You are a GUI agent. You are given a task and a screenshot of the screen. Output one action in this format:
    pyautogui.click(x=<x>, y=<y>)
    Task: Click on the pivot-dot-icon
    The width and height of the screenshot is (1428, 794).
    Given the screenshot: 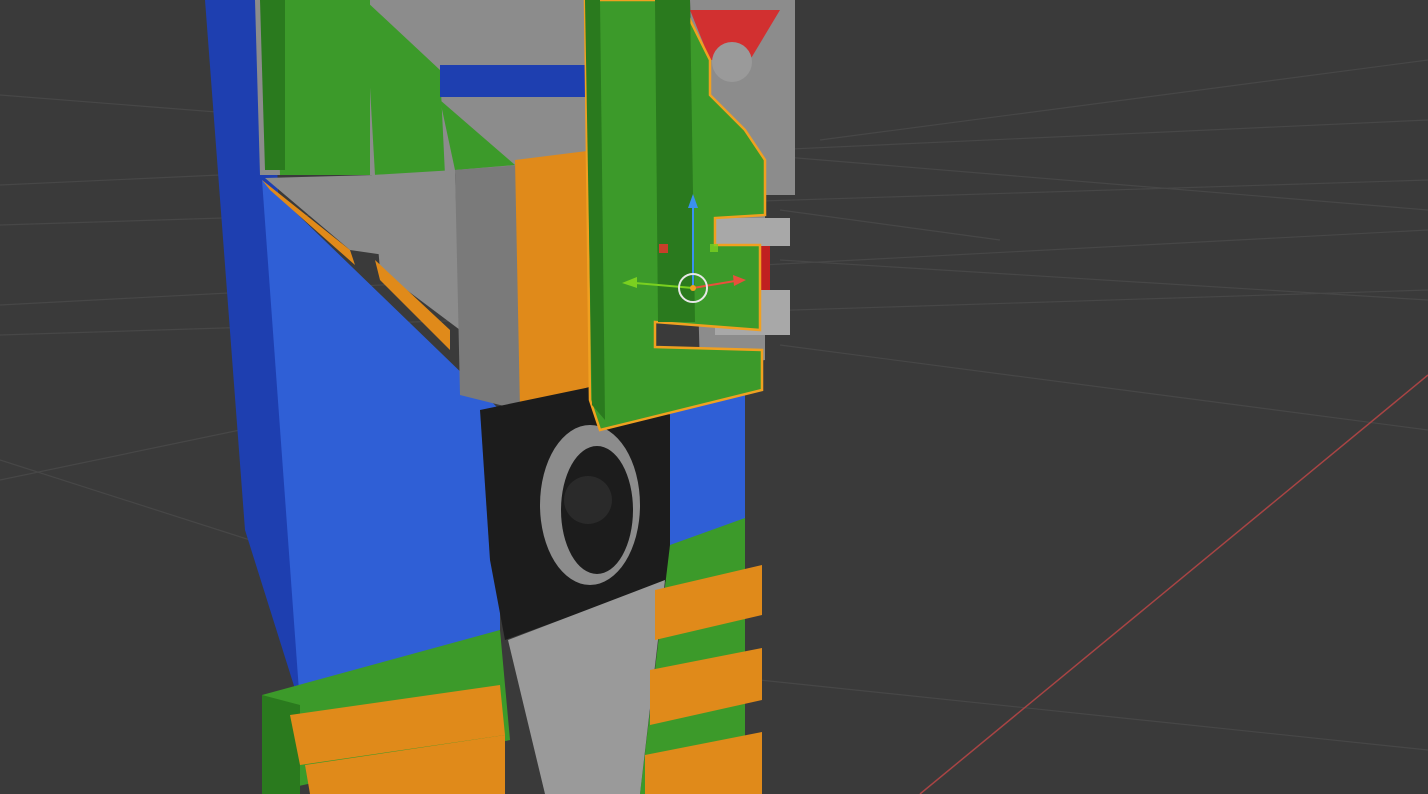 What is the action you would take?
    pyautogui.click(x=693, y=288)
    